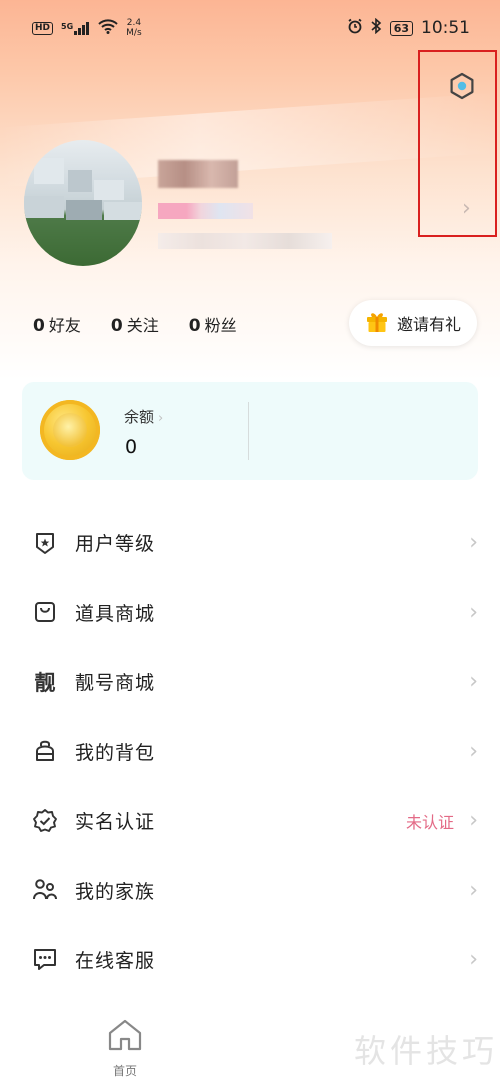 The image size is (500, 1084). I want to click on alarm-icon, so click(355, 28).